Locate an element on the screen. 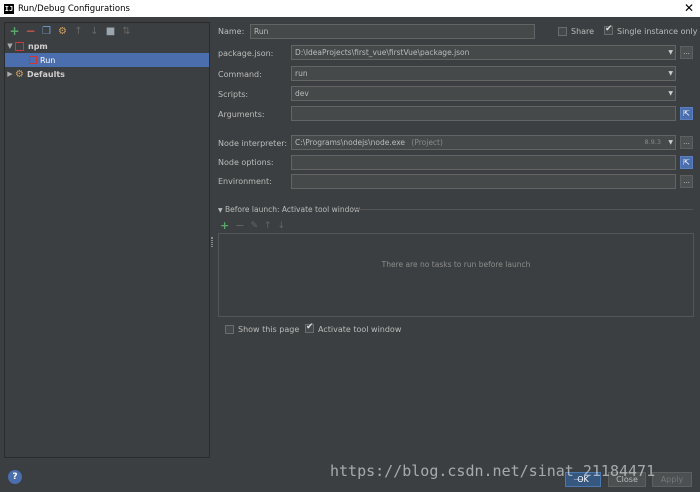 The height and width of the screenshot is (492, 700). show-this-page-label: Show this page is located at coordinates (269, 329).